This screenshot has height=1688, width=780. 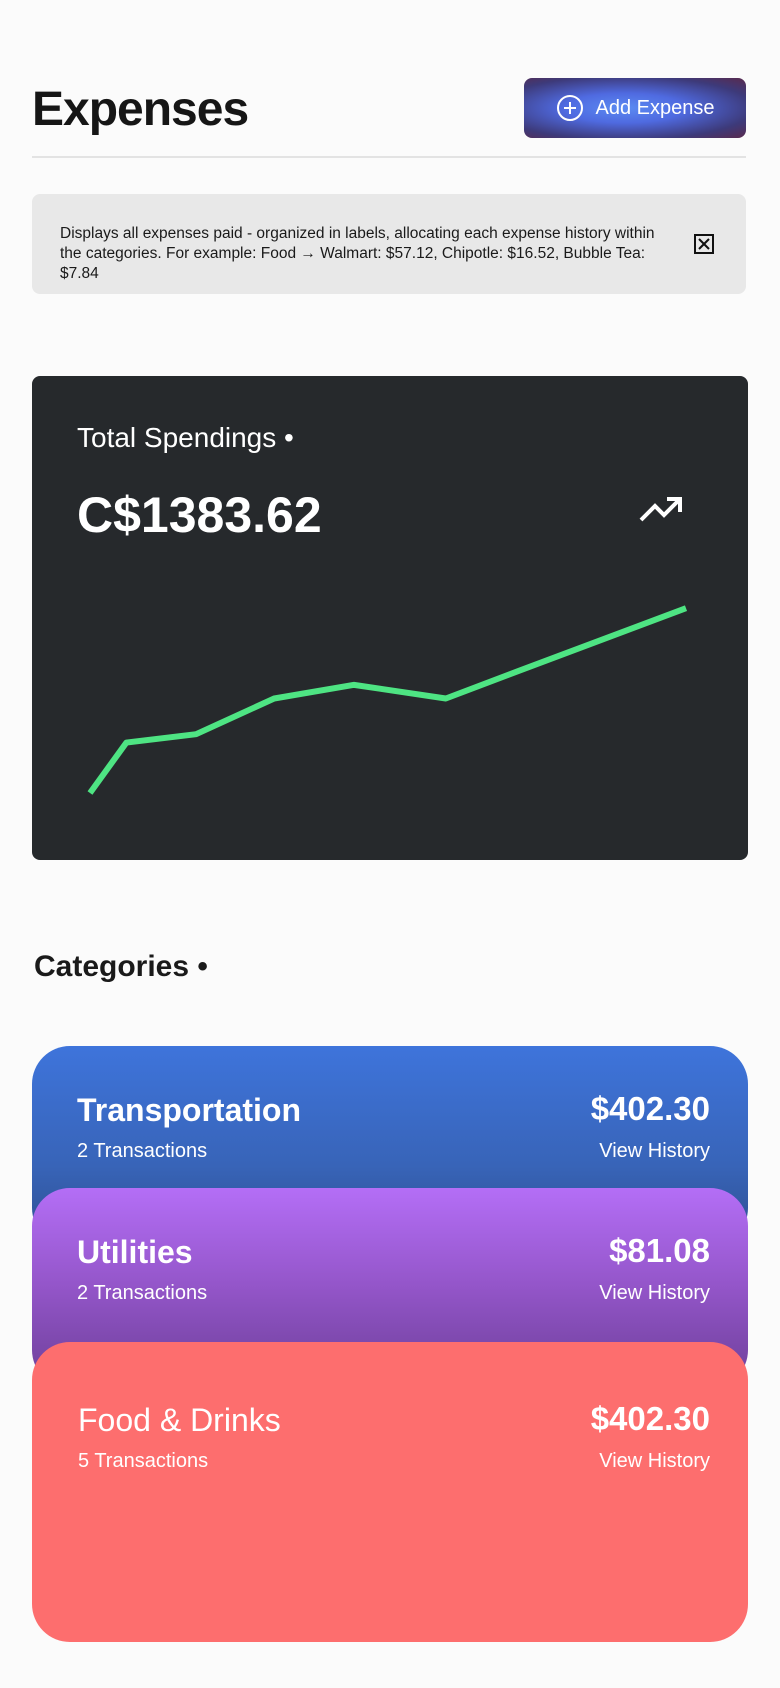 What do you see at coordinates (135, 1252) in the screenshot?
I see `category-name: Utilities` at bounding box center [135, 1252].